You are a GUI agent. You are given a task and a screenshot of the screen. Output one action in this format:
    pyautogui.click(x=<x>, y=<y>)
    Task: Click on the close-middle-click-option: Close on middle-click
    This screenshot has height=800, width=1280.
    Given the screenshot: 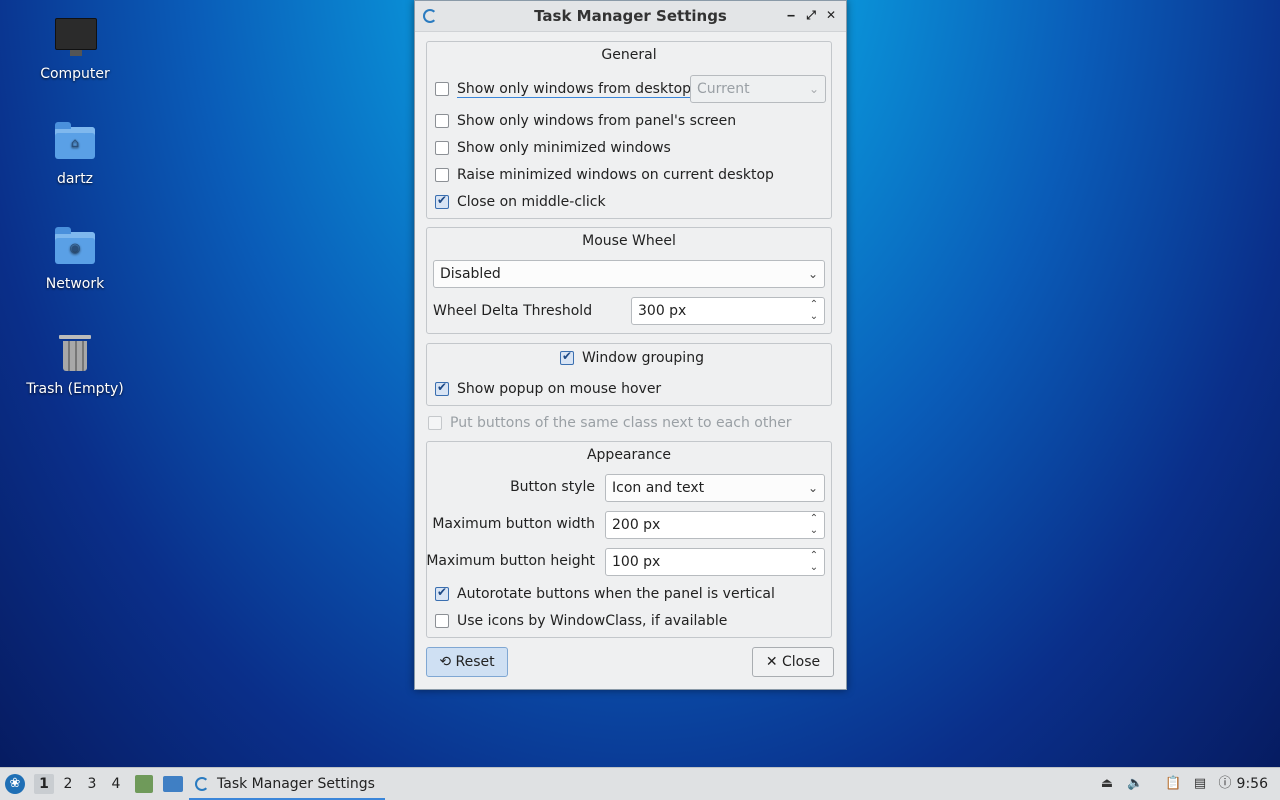 What is the action you would take?
    pyautogui.click(x=520, y=202)
    